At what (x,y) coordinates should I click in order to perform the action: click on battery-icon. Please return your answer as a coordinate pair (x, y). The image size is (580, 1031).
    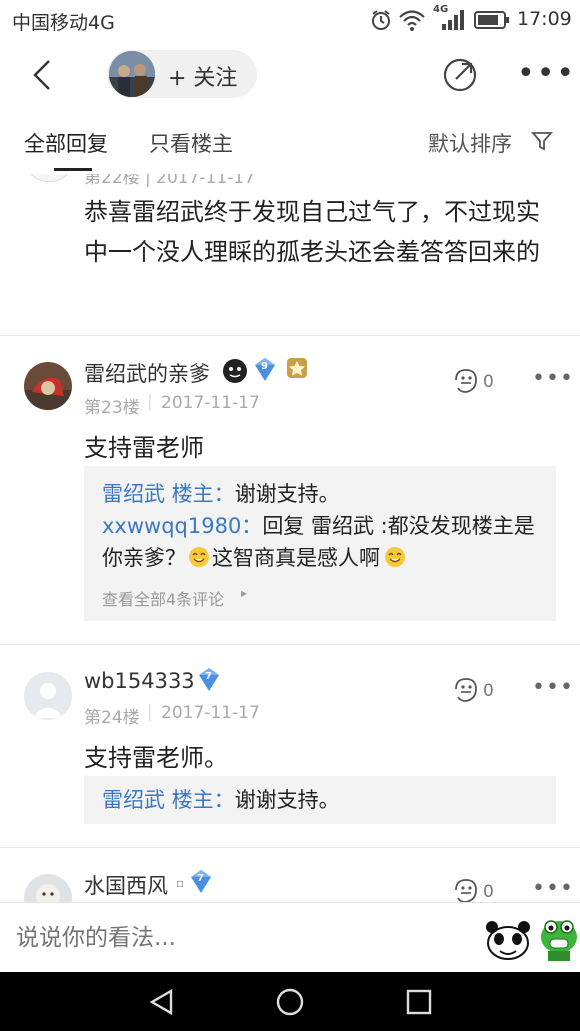
    Looking at the image, I should click on (491, 20).